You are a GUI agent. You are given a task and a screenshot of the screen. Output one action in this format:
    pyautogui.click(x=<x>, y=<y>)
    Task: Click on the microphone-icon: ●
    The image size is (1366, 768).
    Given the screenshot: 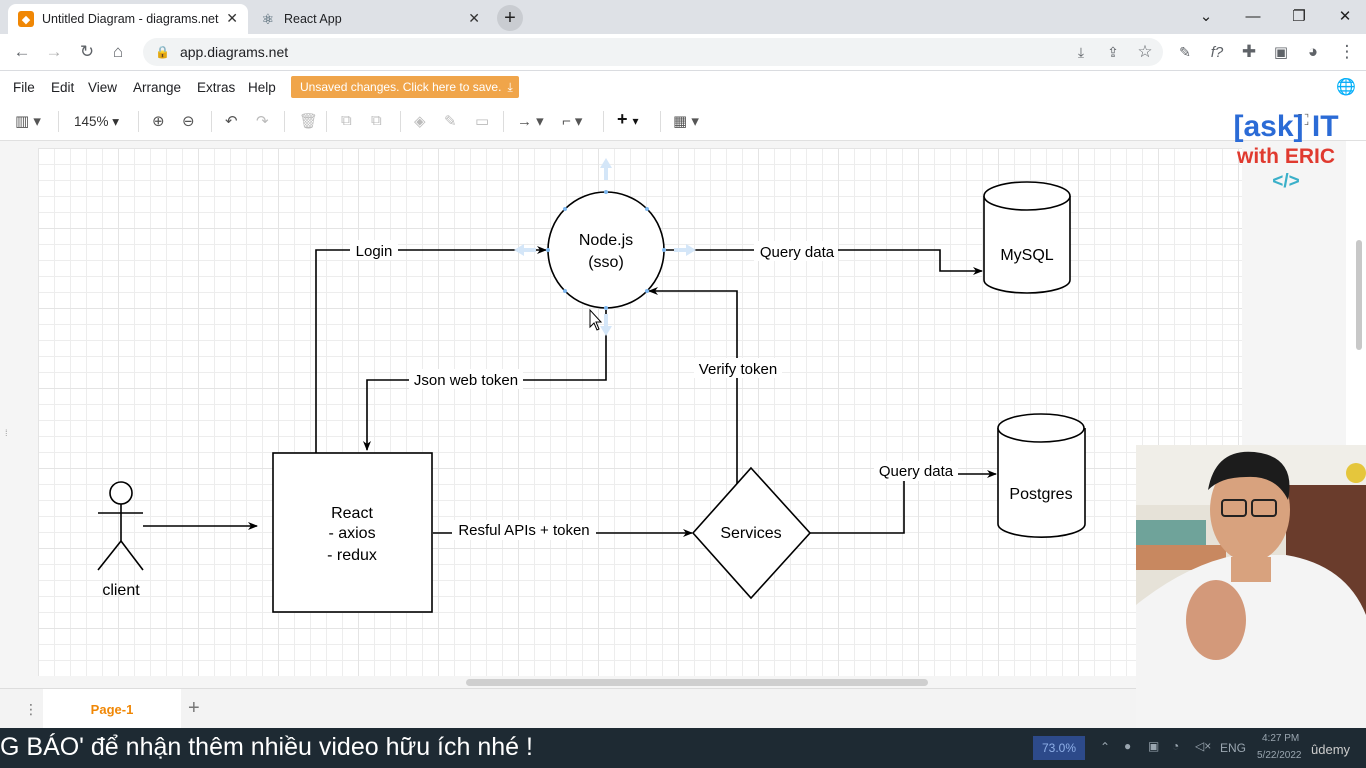 What is the action you would take?
    pyautogui.click(x=1127, y=746)
    